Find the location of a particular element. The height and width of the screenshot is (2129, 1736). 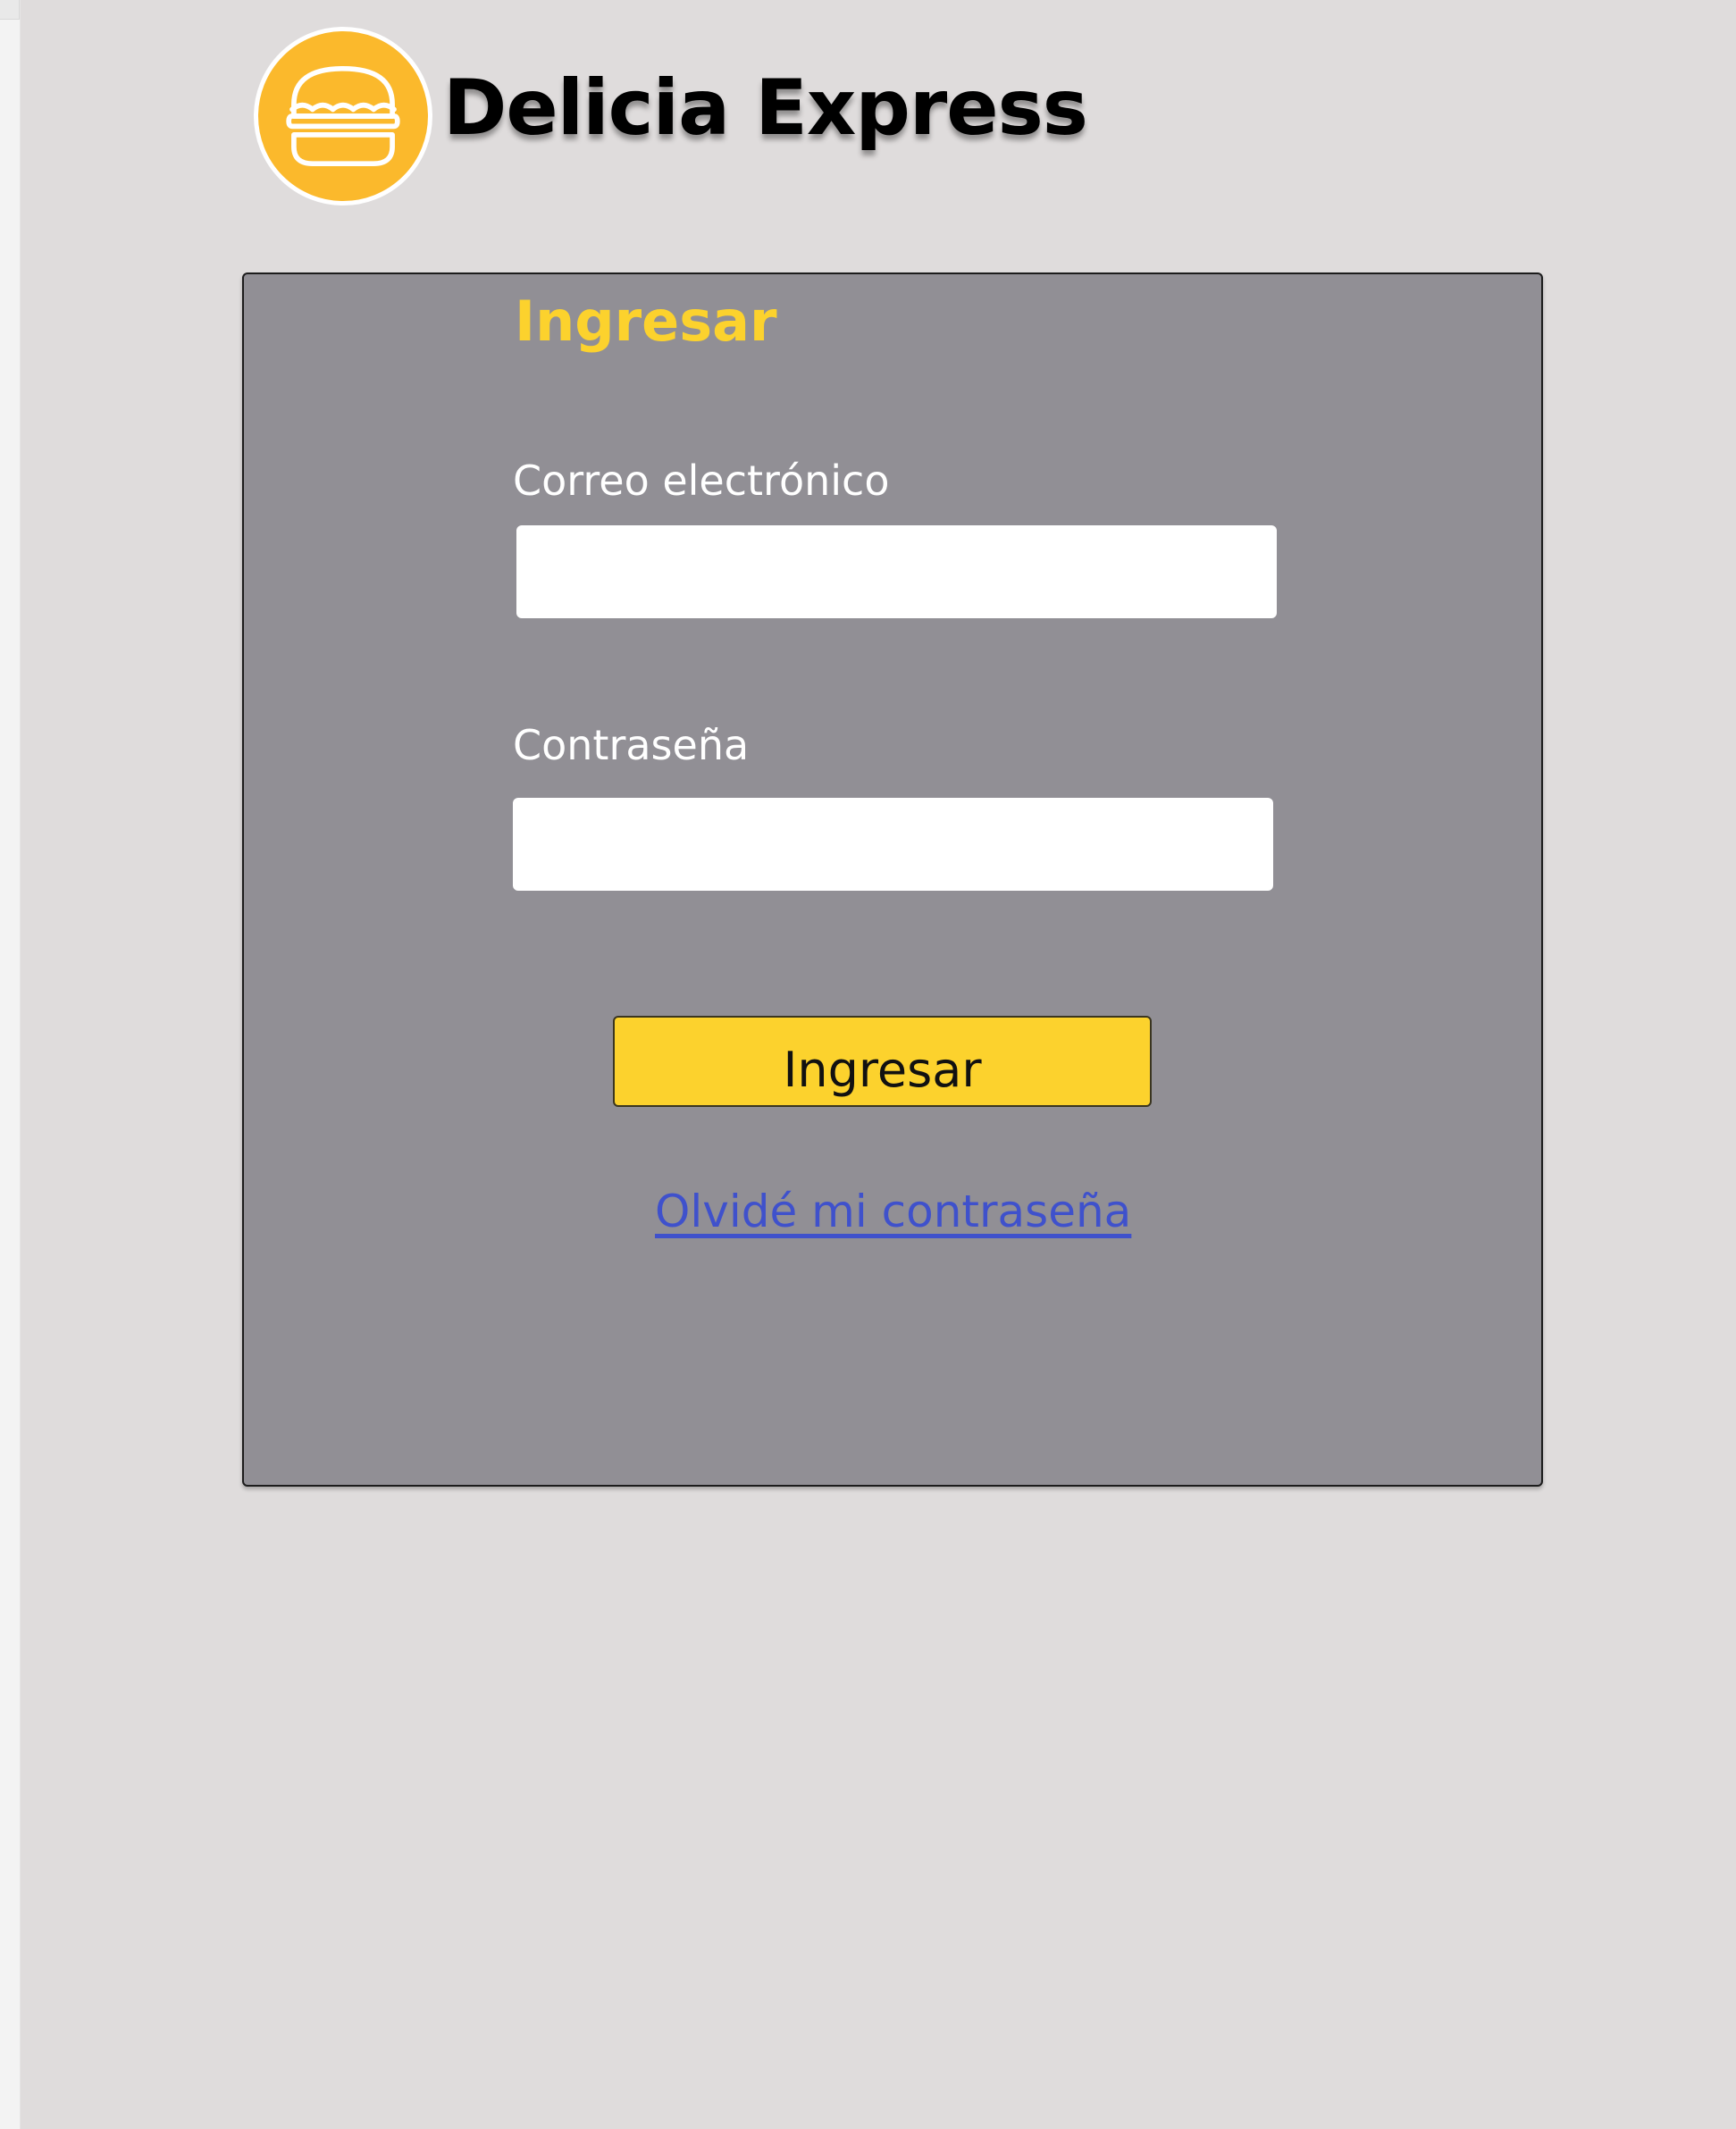

burger-icon is located at coordinates (343, 116).